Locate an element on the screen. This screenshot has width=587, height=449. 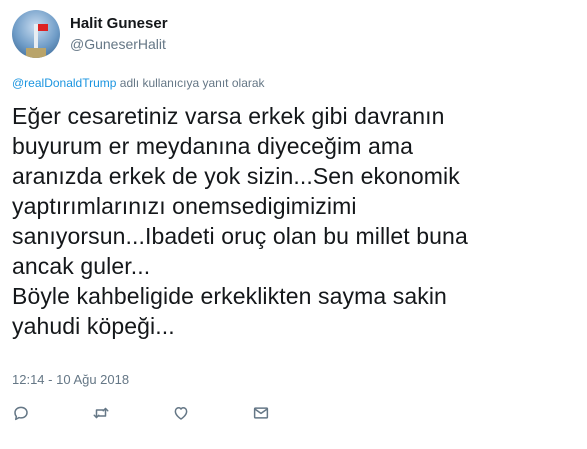
reply-icon is located at coordinates (21, 413).